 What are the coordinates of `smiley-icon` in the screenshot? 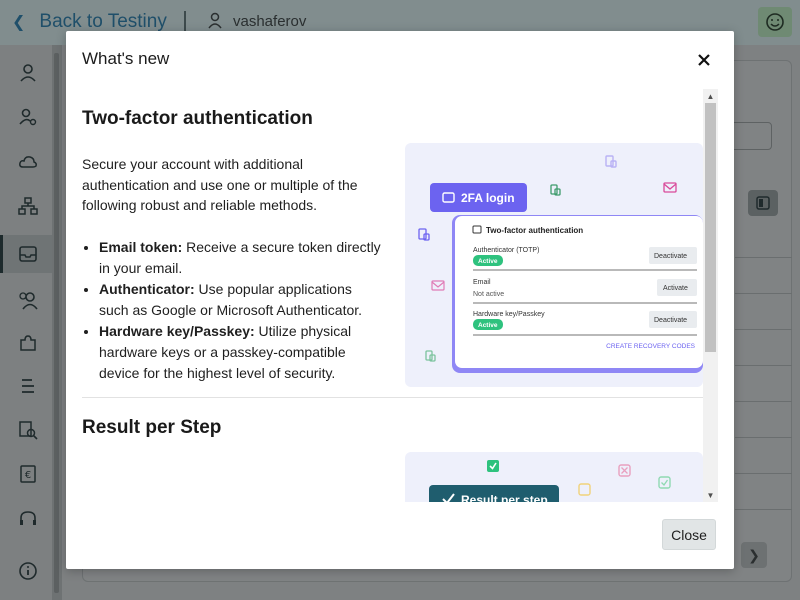 It's located at (775, 22).